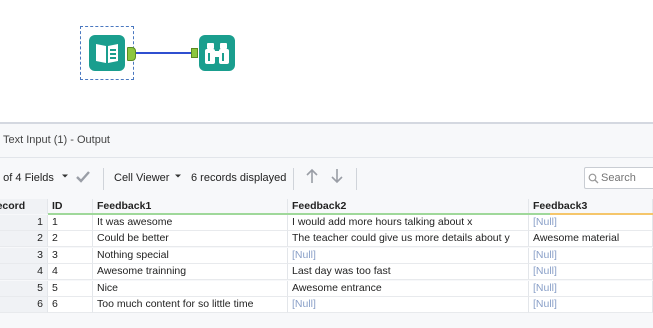  What do you see at coordinates (141, 178) in the screenshot?
I see `cell-viewer-selector: Cell Viewer` at bounding box center [141, 178].